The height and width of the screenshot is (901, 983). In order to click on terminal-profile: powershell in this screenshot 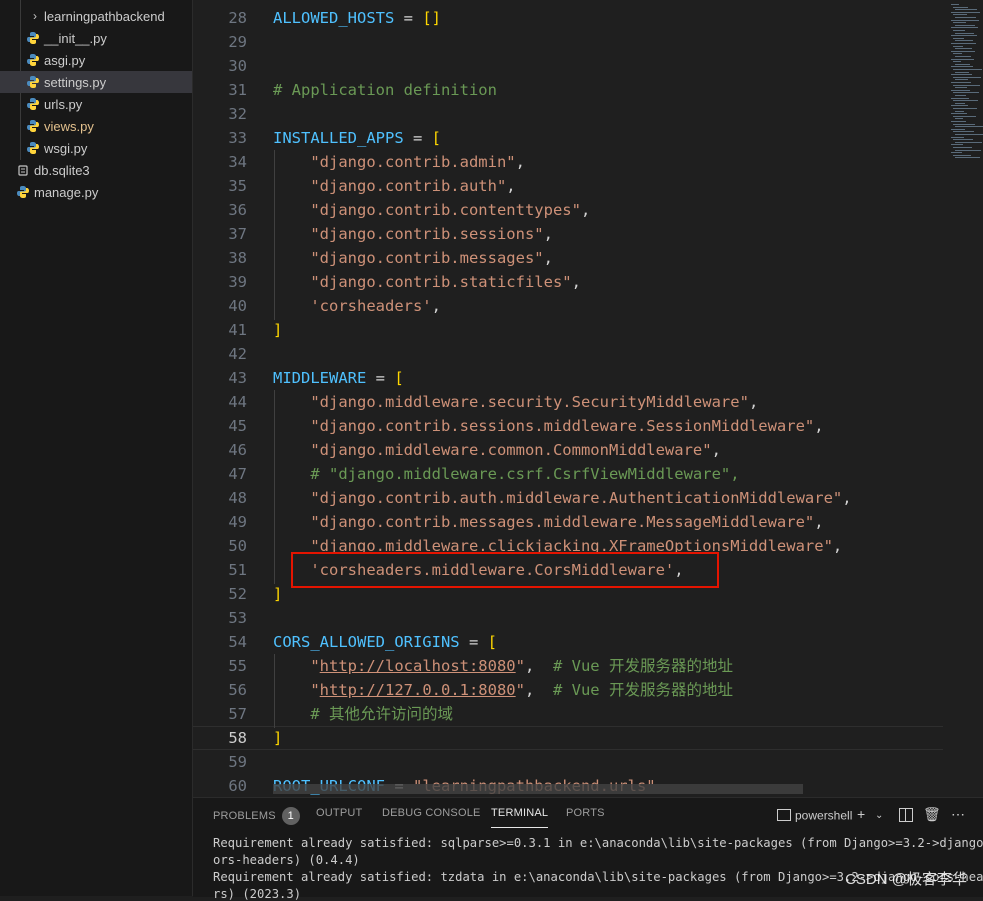, I will do `click(814, 814)`.